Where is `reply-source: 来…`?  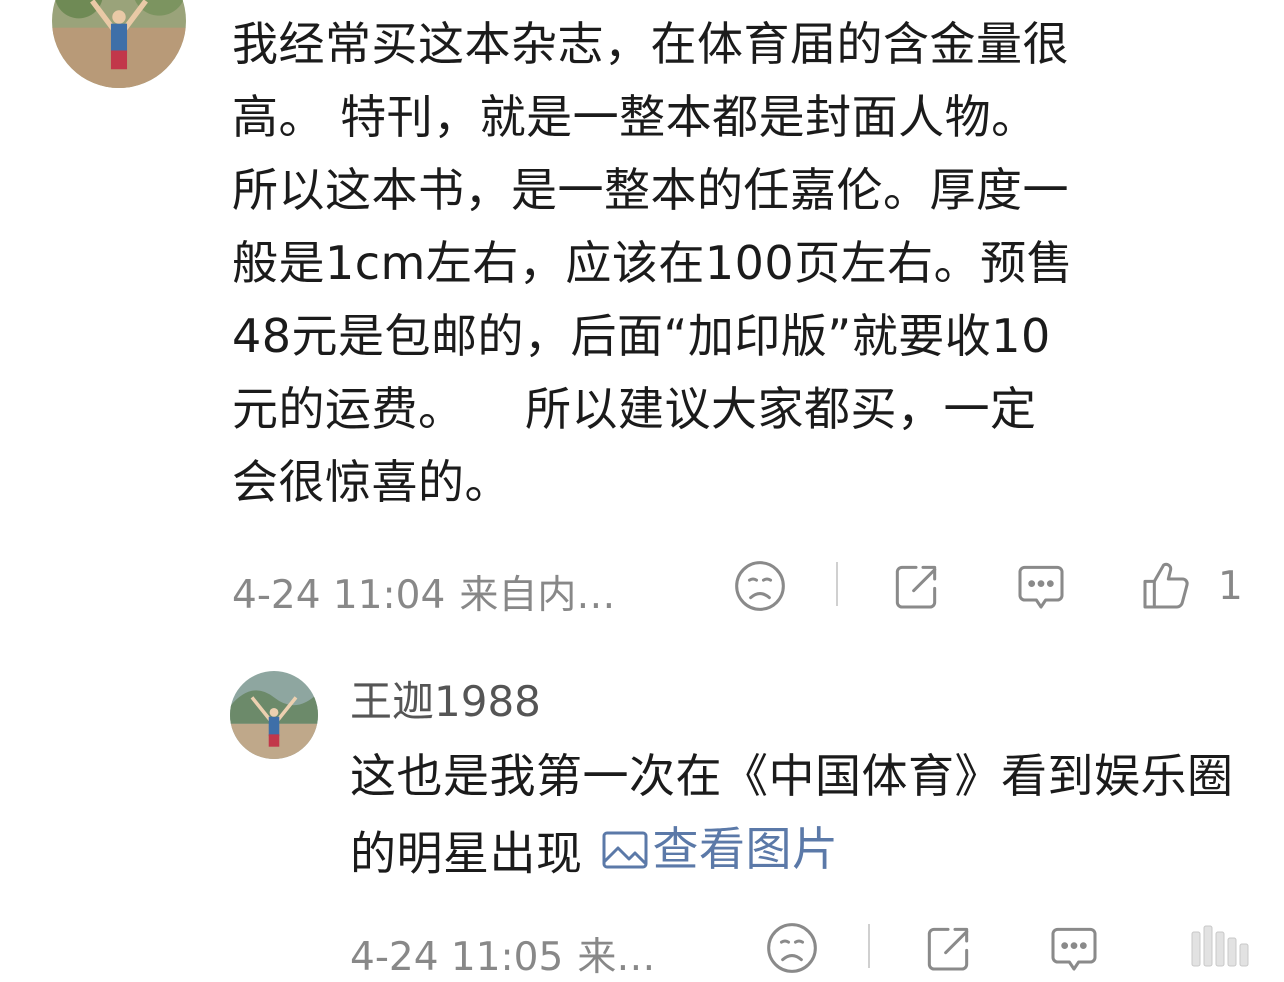 reply-source: 来… is located at coordinates (616, 957).